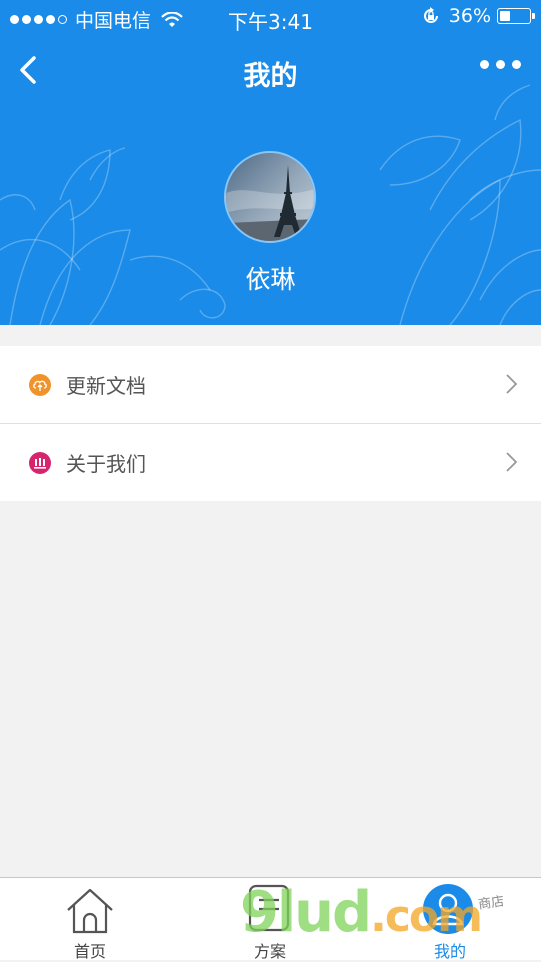  What do you see at coordinates (269, 908) in the screenshot?
I see `document-icon` at bounding box center [269, 908].